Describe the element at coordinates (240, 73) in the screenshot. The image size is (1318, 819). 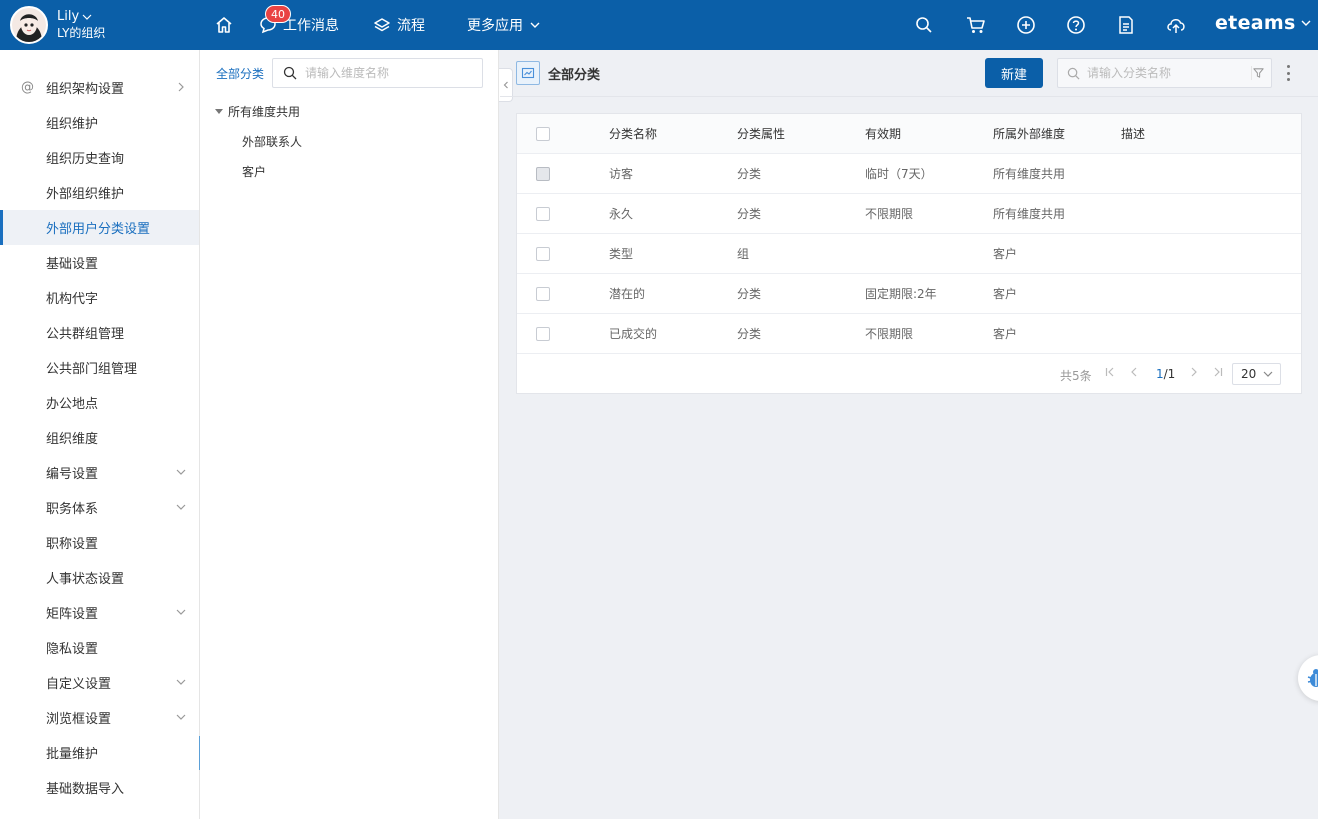
I see `tree-title: 全部分类` at that location.